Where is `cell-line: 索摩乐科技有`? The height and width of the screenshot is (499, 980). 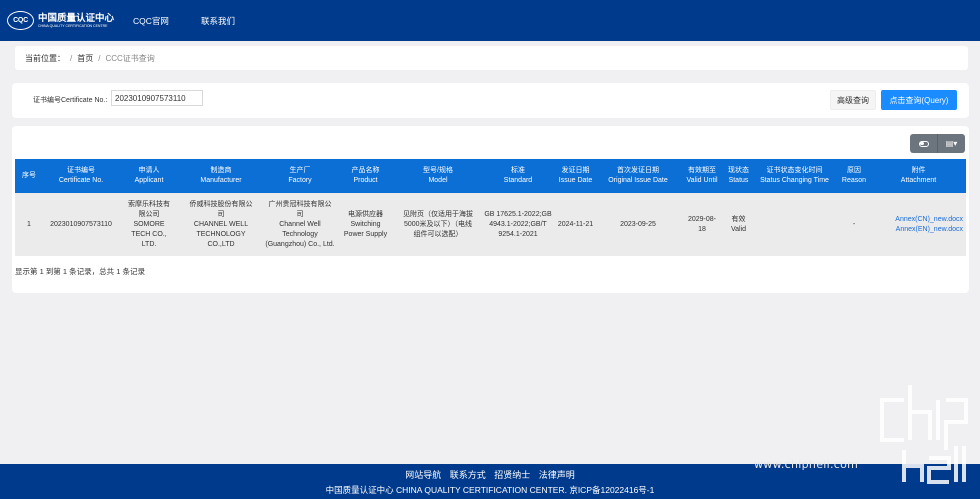 cell-line: 索摩乐科技有 is located at coordinates (149, 204).